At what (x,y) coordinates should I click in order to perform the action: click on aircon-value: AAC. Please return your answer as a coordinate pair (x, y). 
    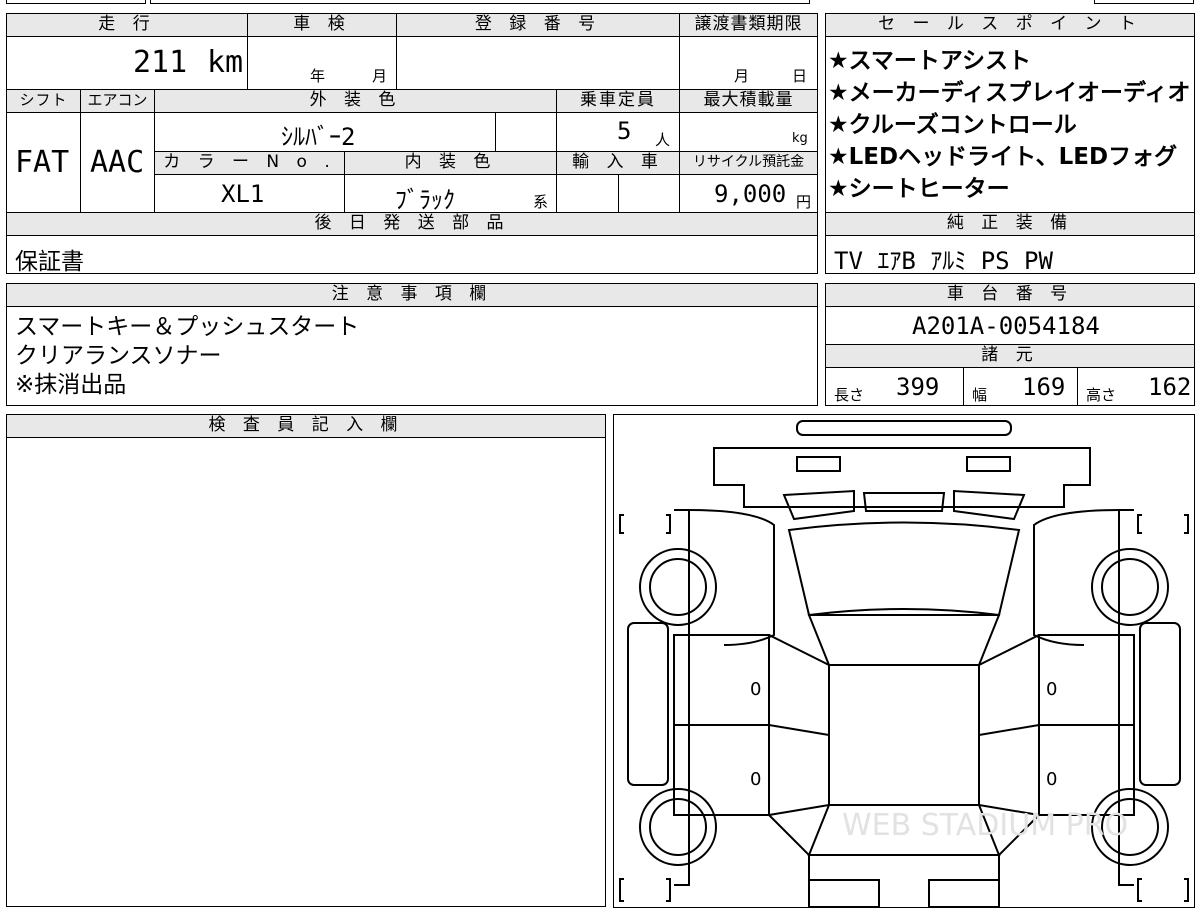
    Looking at the image, I should click on (117, 162).